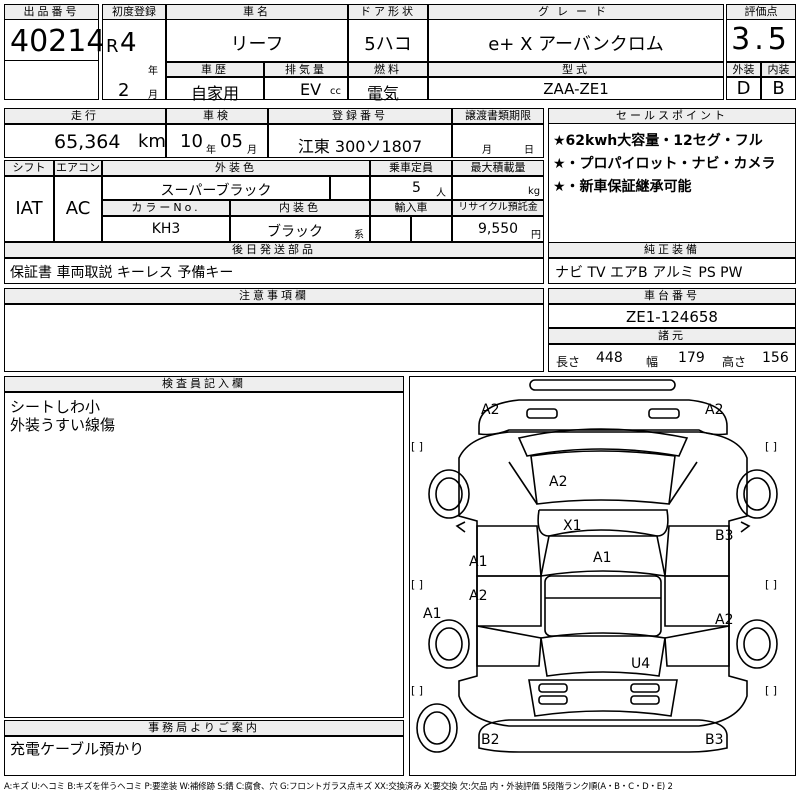 This screenshot has width=800, height=800. I want to click on registration-era: R, so click(112, 46).